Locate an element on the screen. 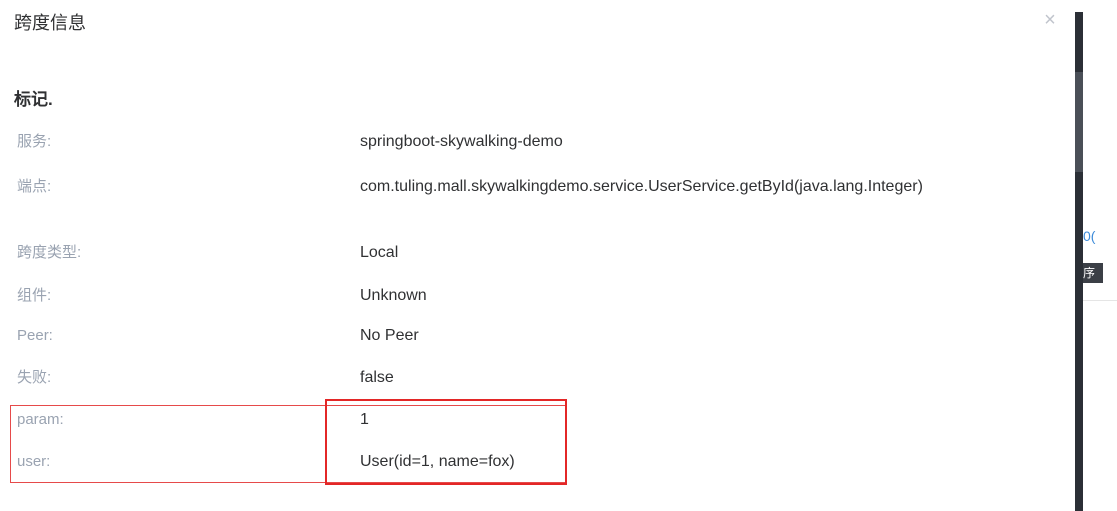 Image resolution: width=1117 pixels, height=511 pixels. background-scrollbar is located at coordinates (1079, 261).